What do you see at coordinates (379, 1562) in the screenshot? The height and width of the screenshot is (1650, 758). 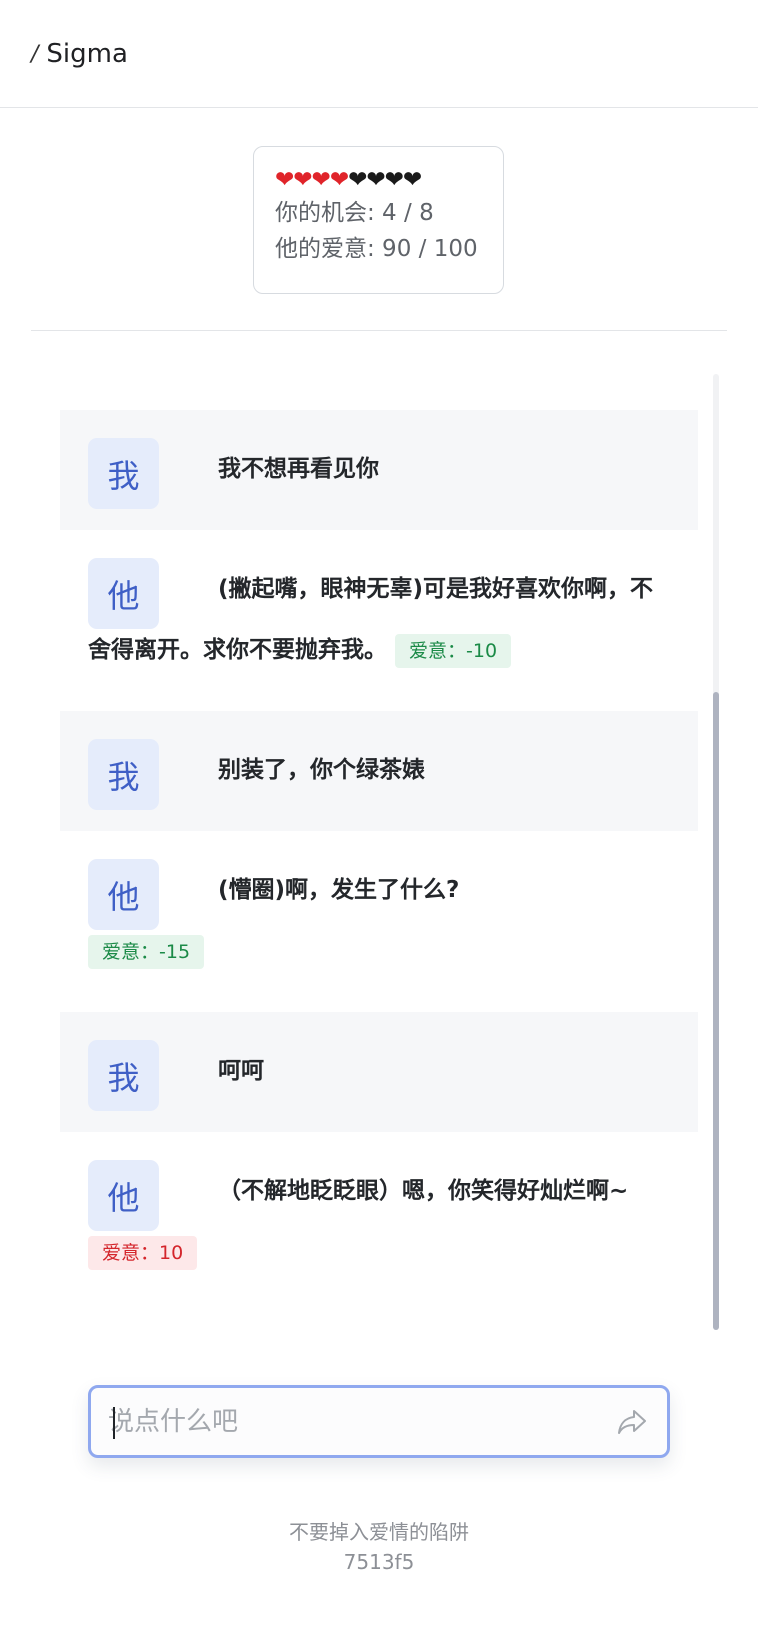 I see `footer-version: 7513f5` at bounding box center [379, 1562].